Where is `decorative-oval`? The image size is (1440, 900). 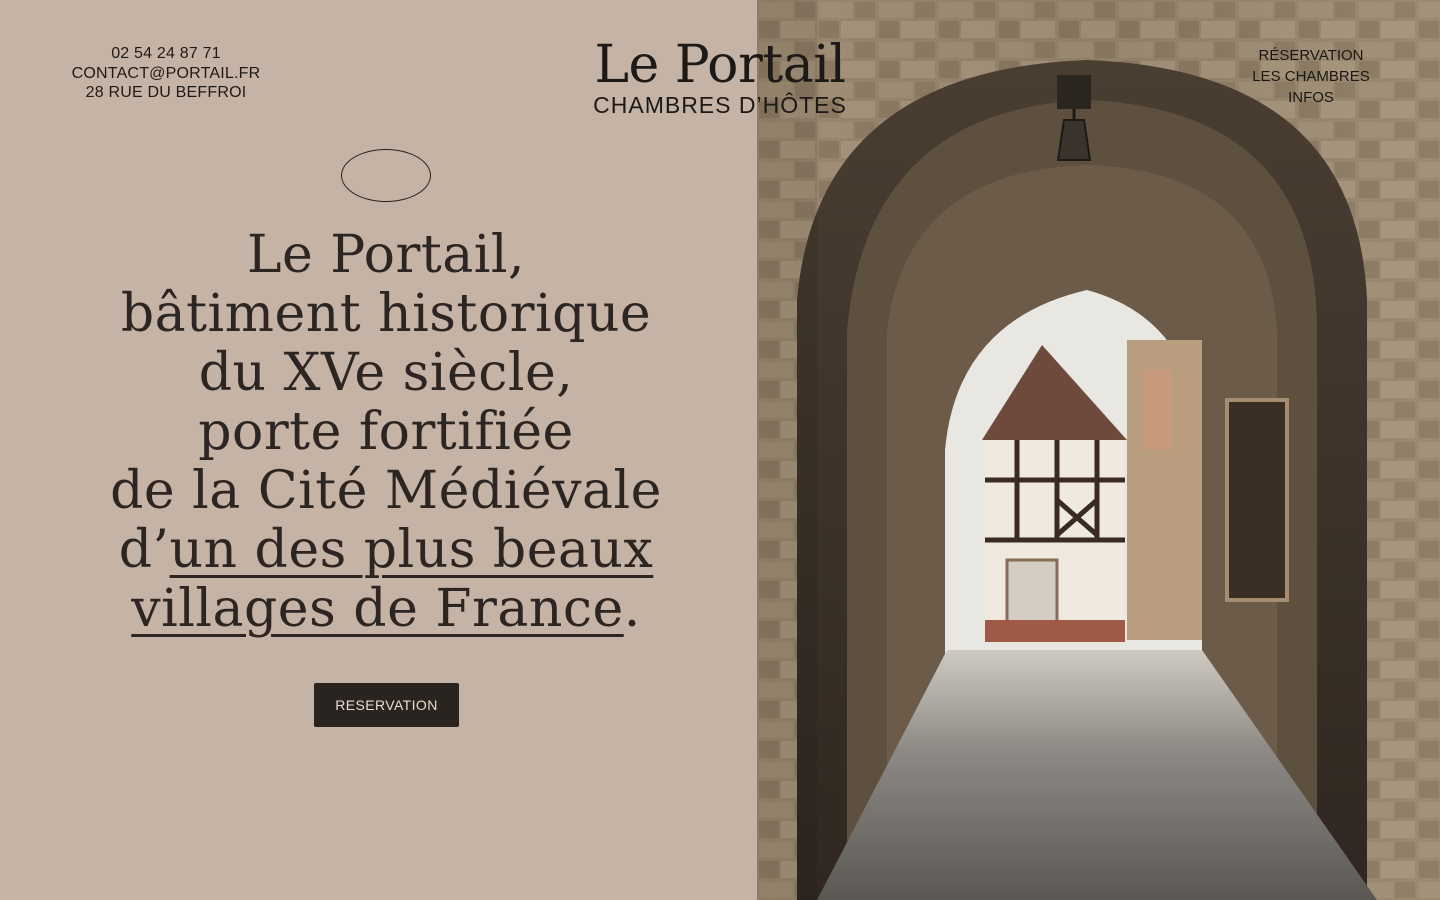
decorative-oval is located at coordinates (386, 175).